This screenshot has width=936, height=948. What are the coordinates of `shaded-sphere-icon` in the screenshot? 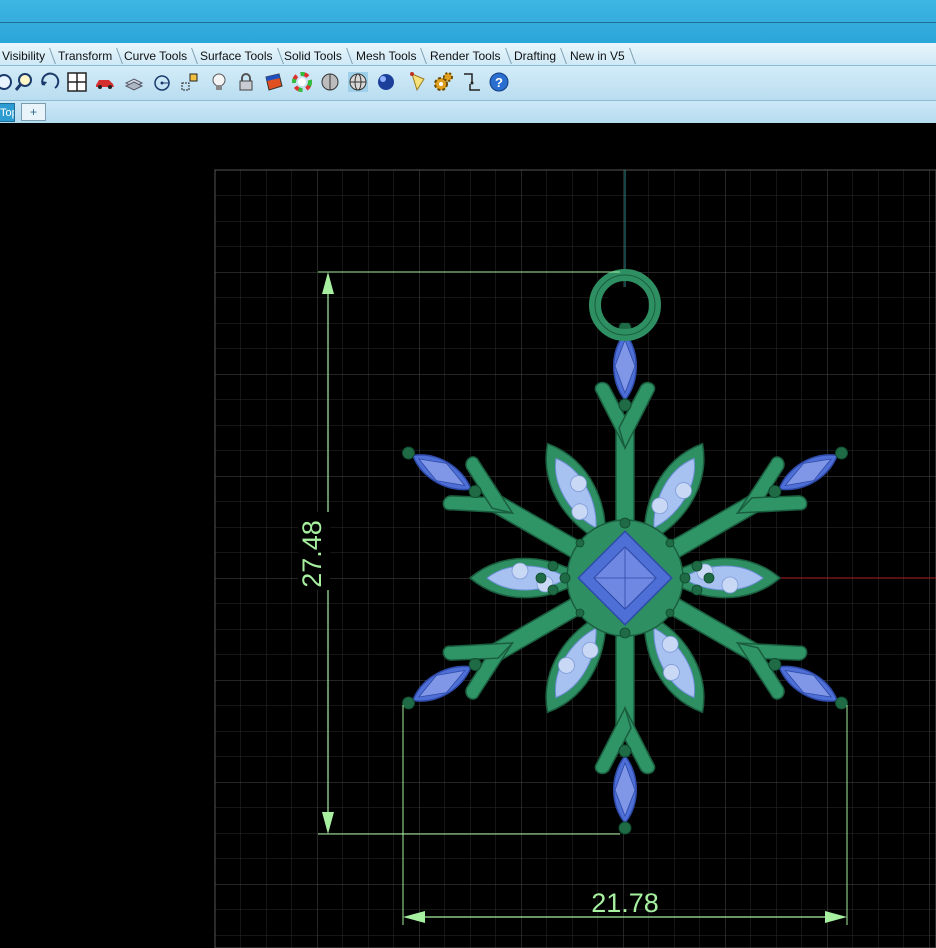 It's located at (330, 82).